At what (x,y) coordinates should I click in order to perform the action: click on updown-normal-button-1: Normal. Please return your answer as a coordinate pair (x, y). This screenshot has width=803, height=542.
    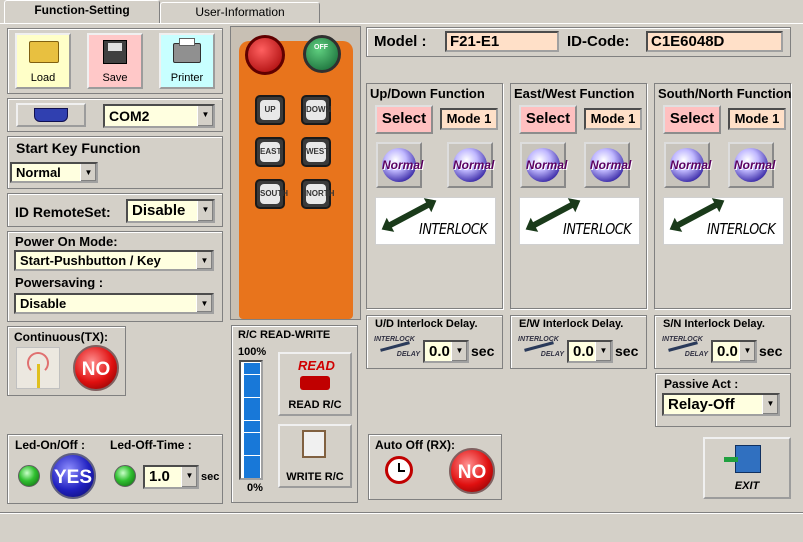
    Looking at the image, I should click on (399, 165).